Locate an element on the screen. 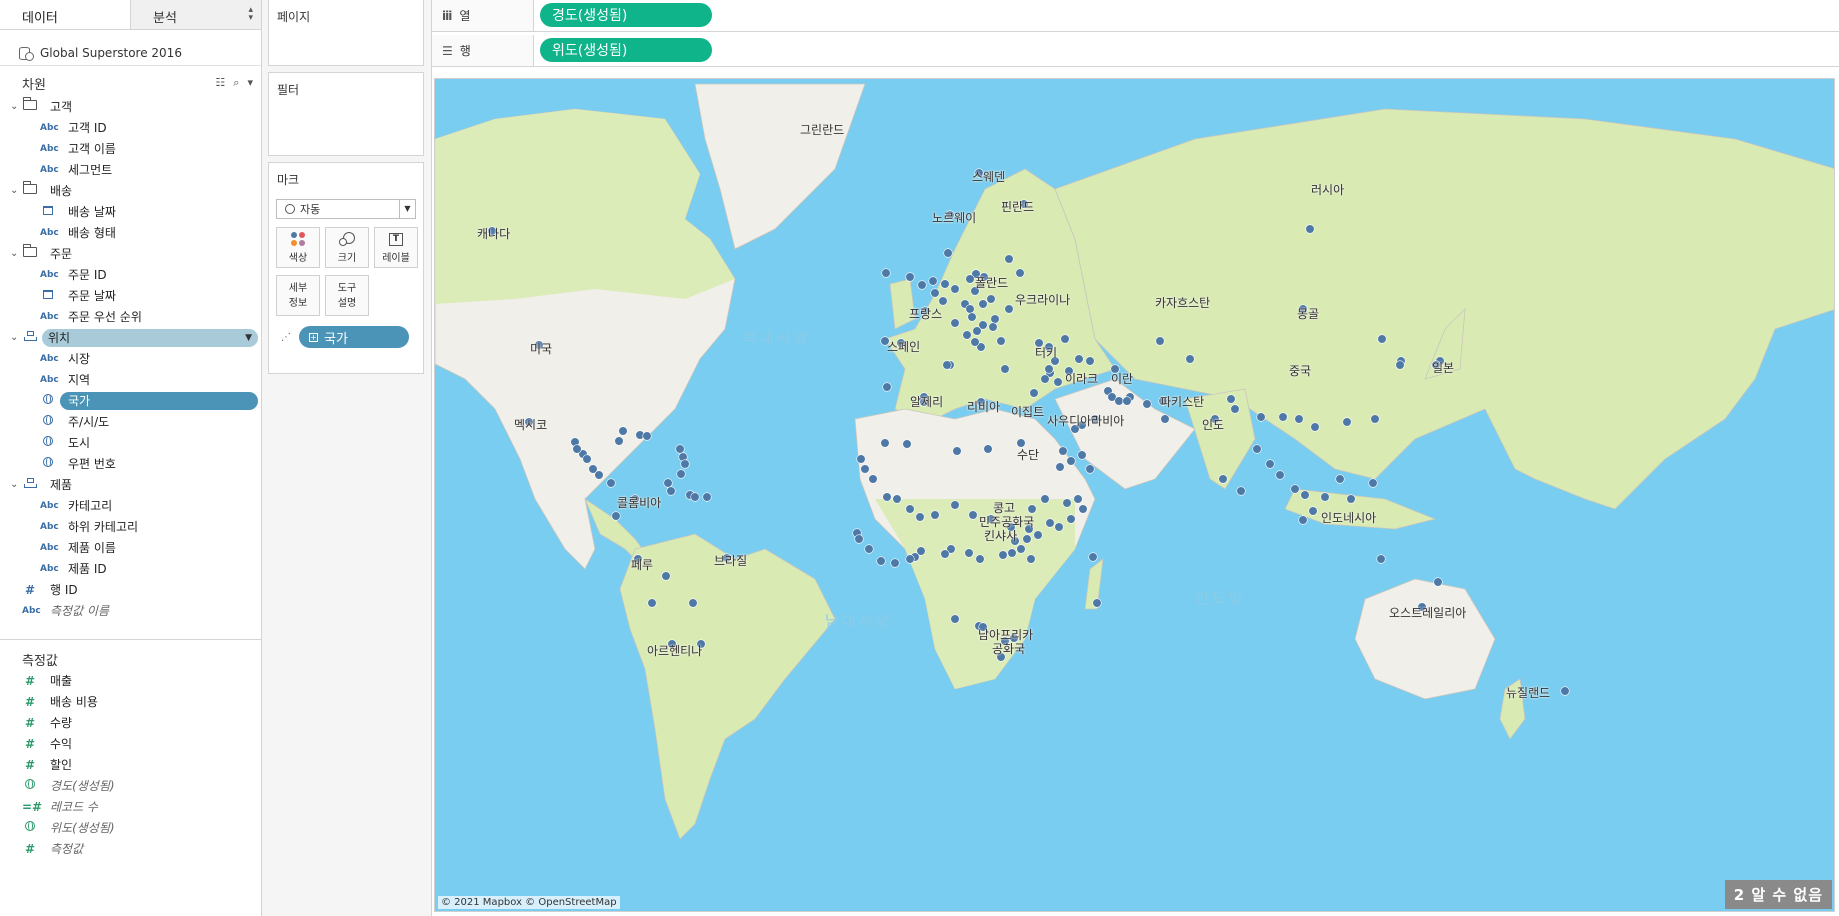 The image size is (1839, 916). longitude-pill: 경도(생성됨) is located at coordinates (626, 15).